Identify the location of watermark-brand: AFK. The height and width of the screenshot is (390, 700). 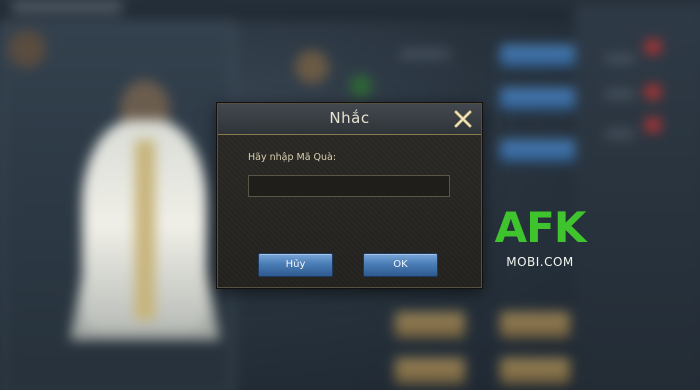
(540, 227).